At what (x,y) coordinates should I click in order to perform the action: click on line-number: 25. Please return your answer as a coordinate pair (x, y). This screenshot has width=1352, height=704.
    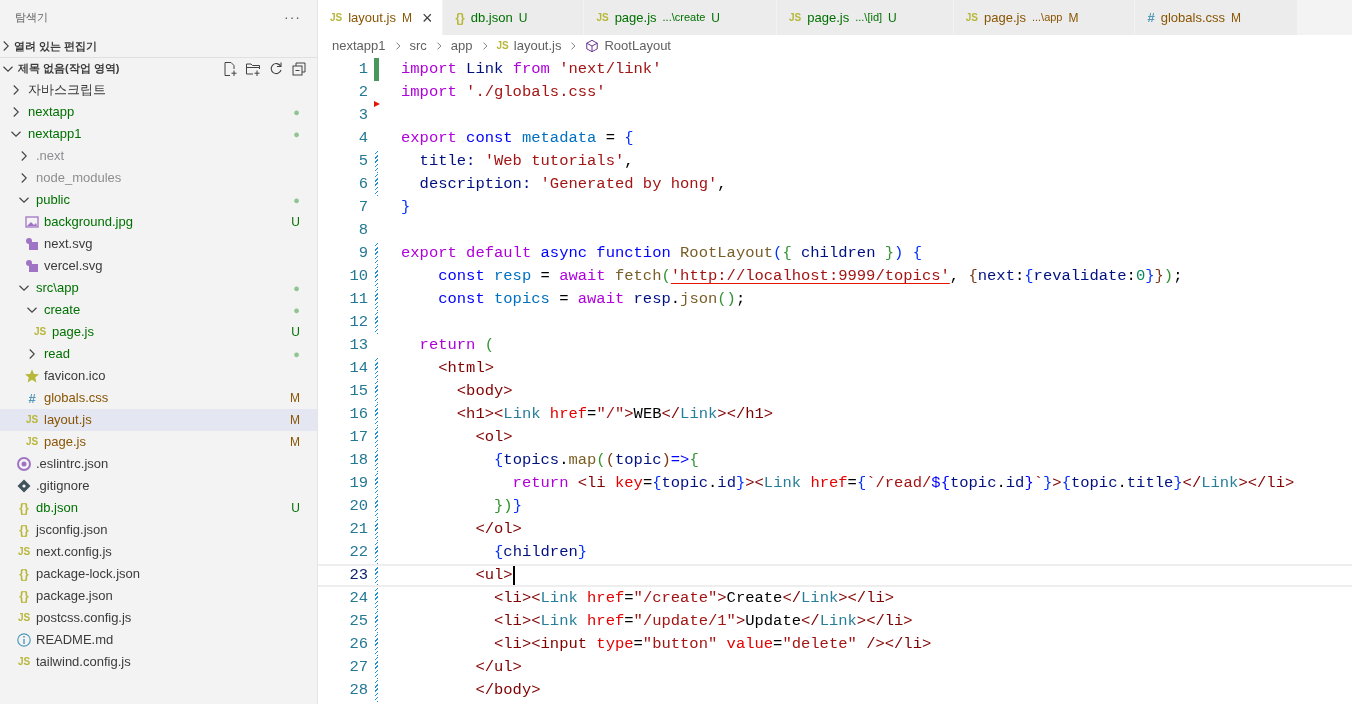
    Looking at the image, I should click on (358, 621).